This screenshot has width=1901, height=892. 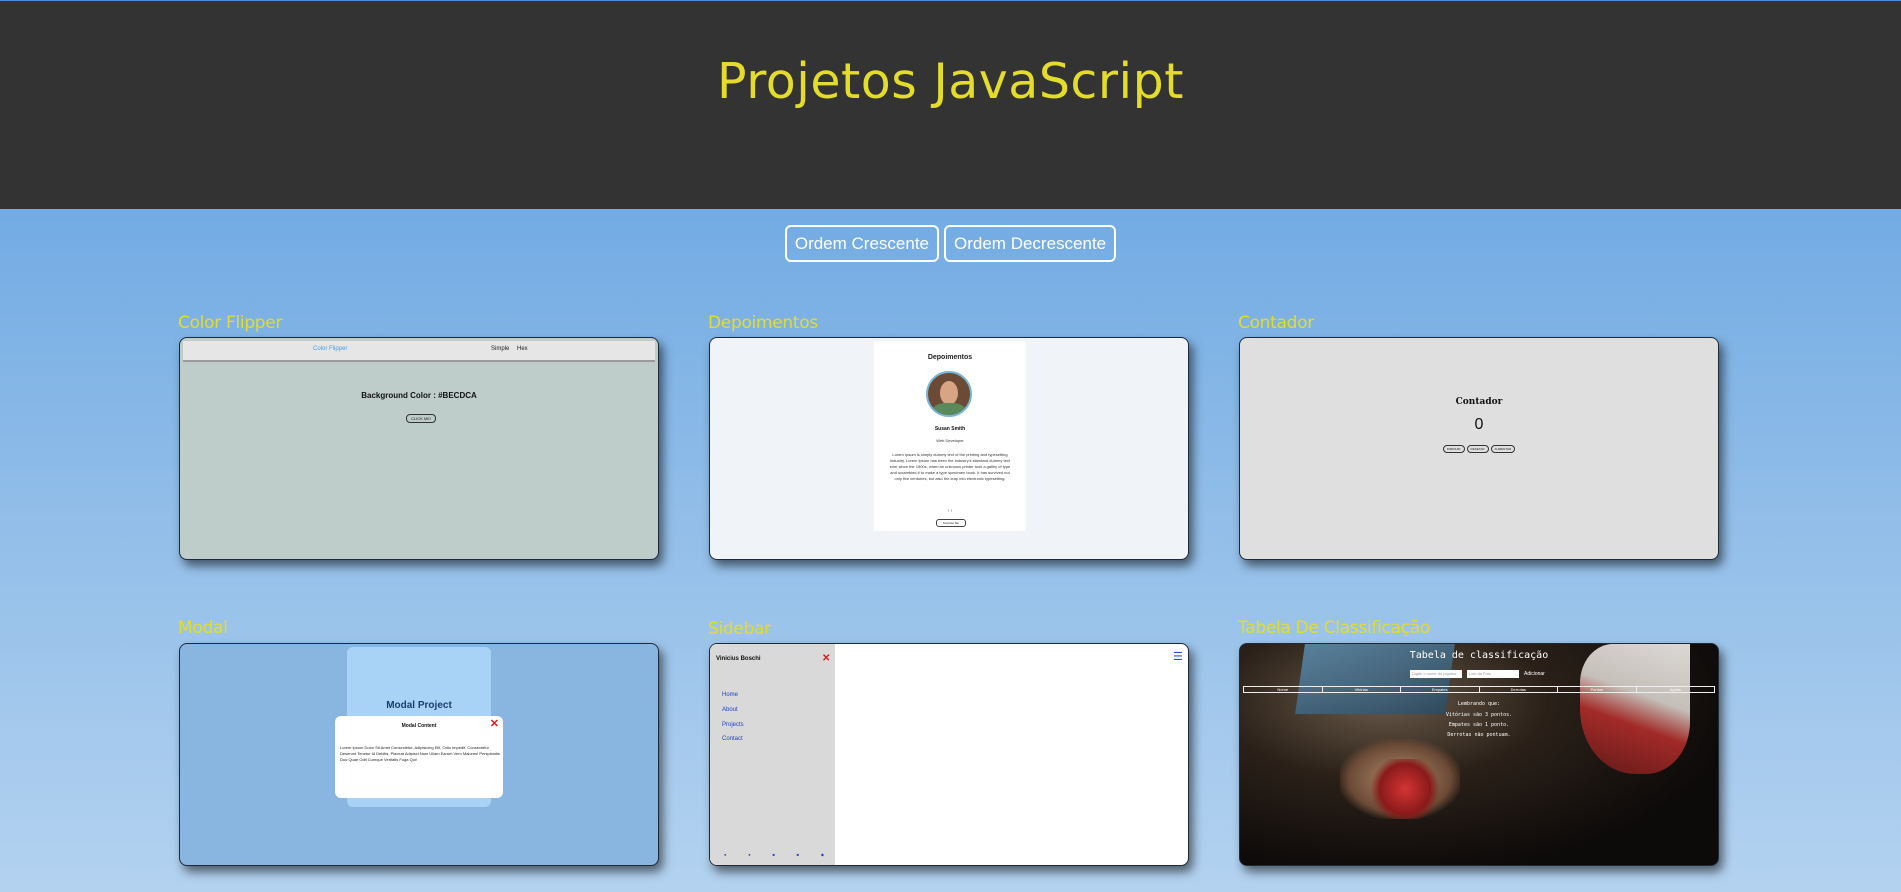 I want to click on avatar-face, so click(x=949, y=393).